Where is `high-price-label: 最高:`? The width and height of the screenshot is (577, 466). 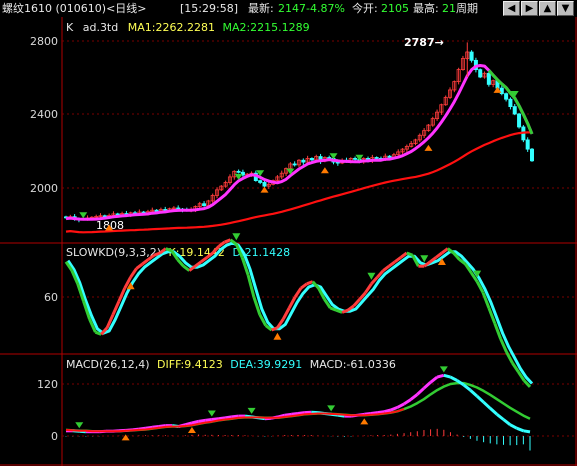
high-price-label: 最高: is located at coordinates (426, 8).